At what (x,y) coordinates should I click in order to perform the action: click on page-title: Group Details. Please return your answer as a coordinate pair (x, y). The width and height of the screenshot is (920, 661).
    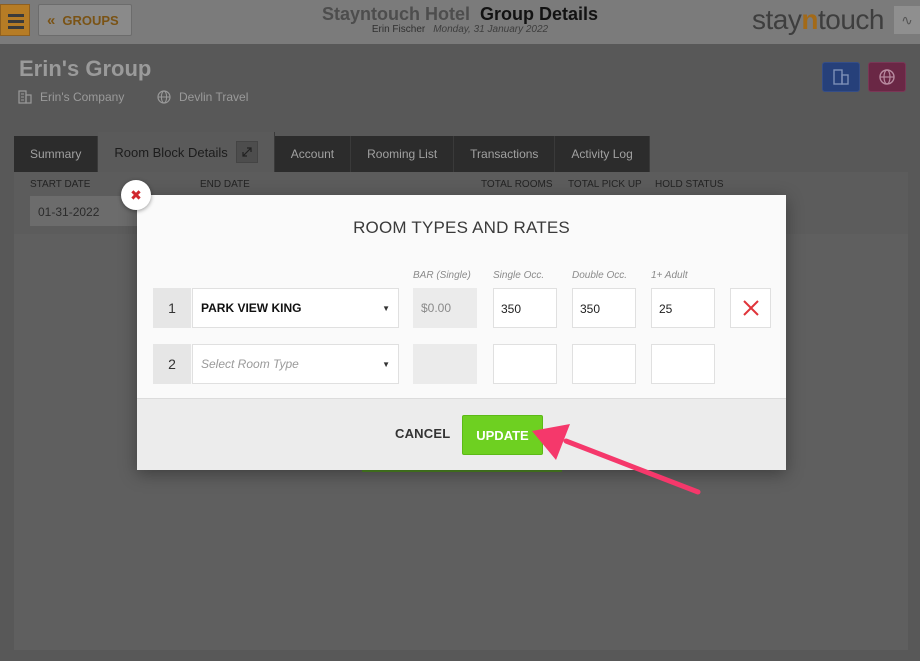
    Looking at the image, I should click on (539, 14).